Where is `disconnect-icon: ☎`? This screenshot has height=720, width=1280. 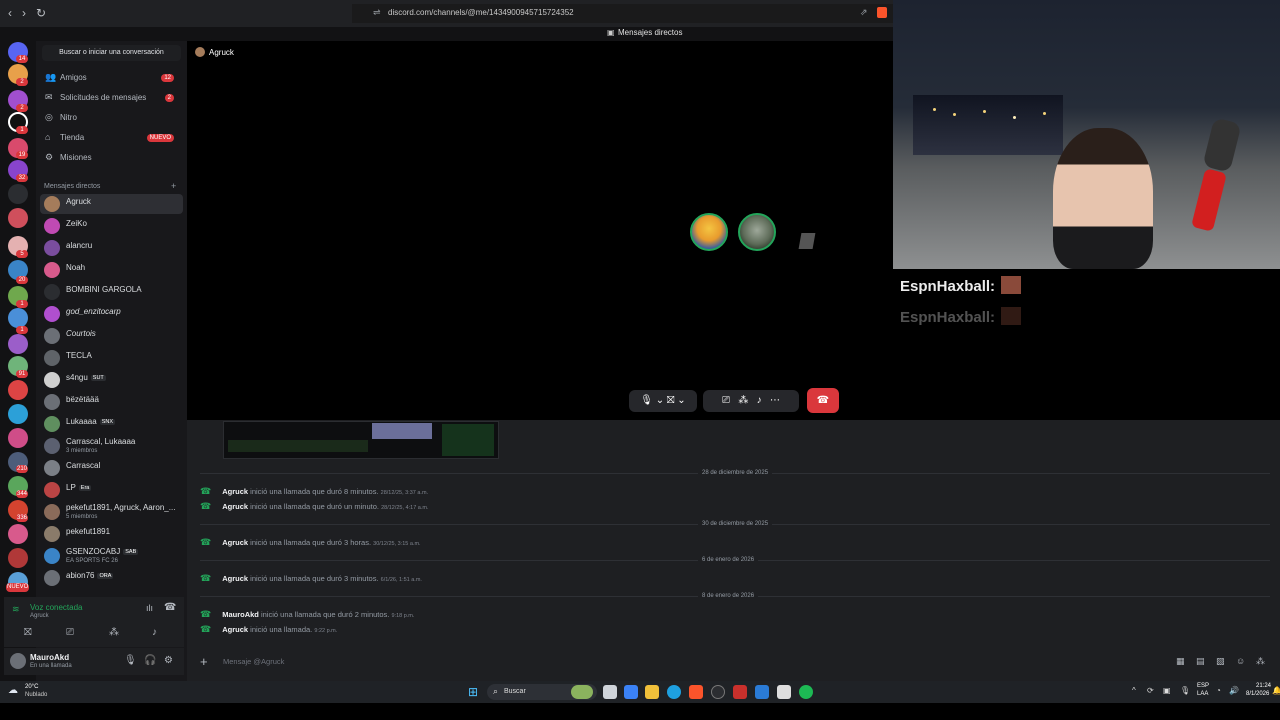
disconnect-icon: ☎ is located at coordinates (170, 607).